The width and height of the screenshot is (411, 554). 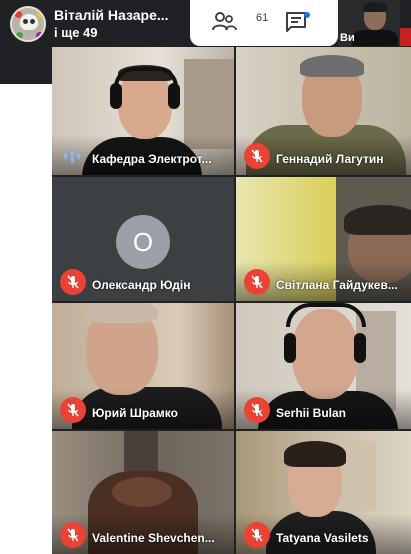 What do you see at coordinates (26, 319) in the screenshot?
I see `left-margin` at bounding box center [26, 319].